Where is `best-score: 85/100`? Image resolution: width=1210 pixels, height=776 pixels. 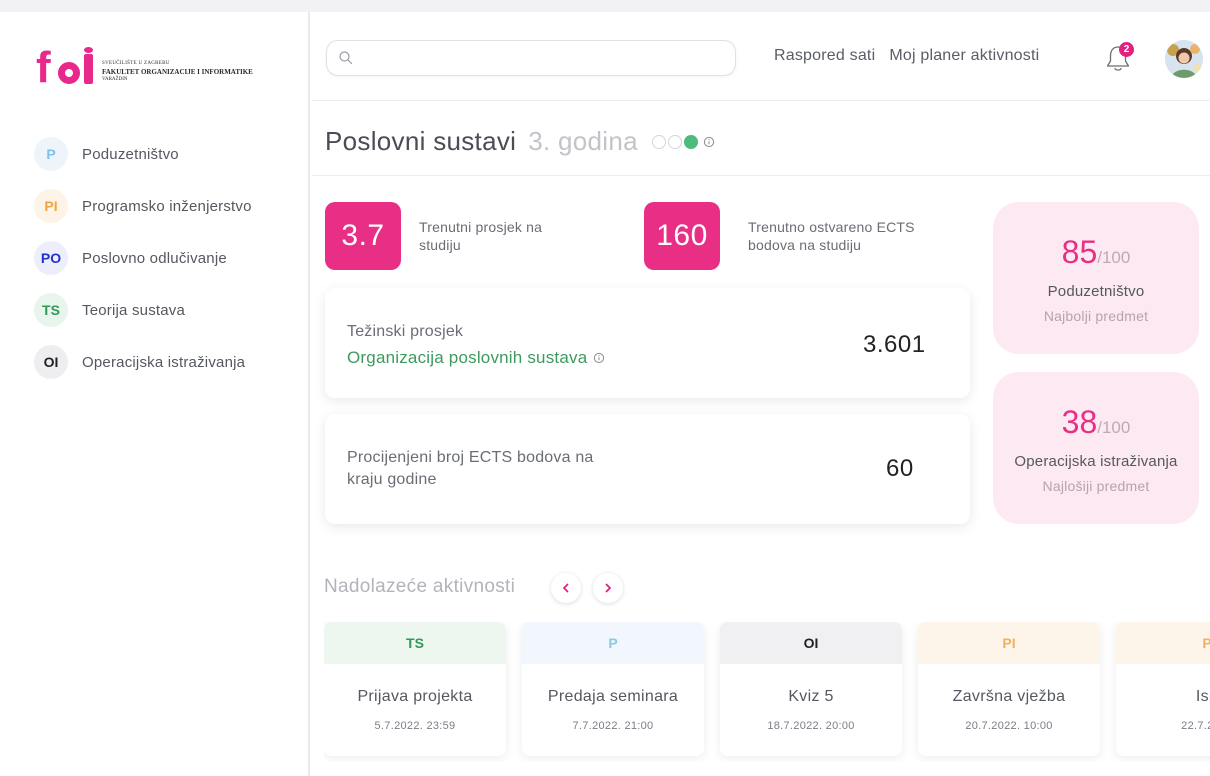
best-score: 85/100 is located at coordinates (1096, 252).